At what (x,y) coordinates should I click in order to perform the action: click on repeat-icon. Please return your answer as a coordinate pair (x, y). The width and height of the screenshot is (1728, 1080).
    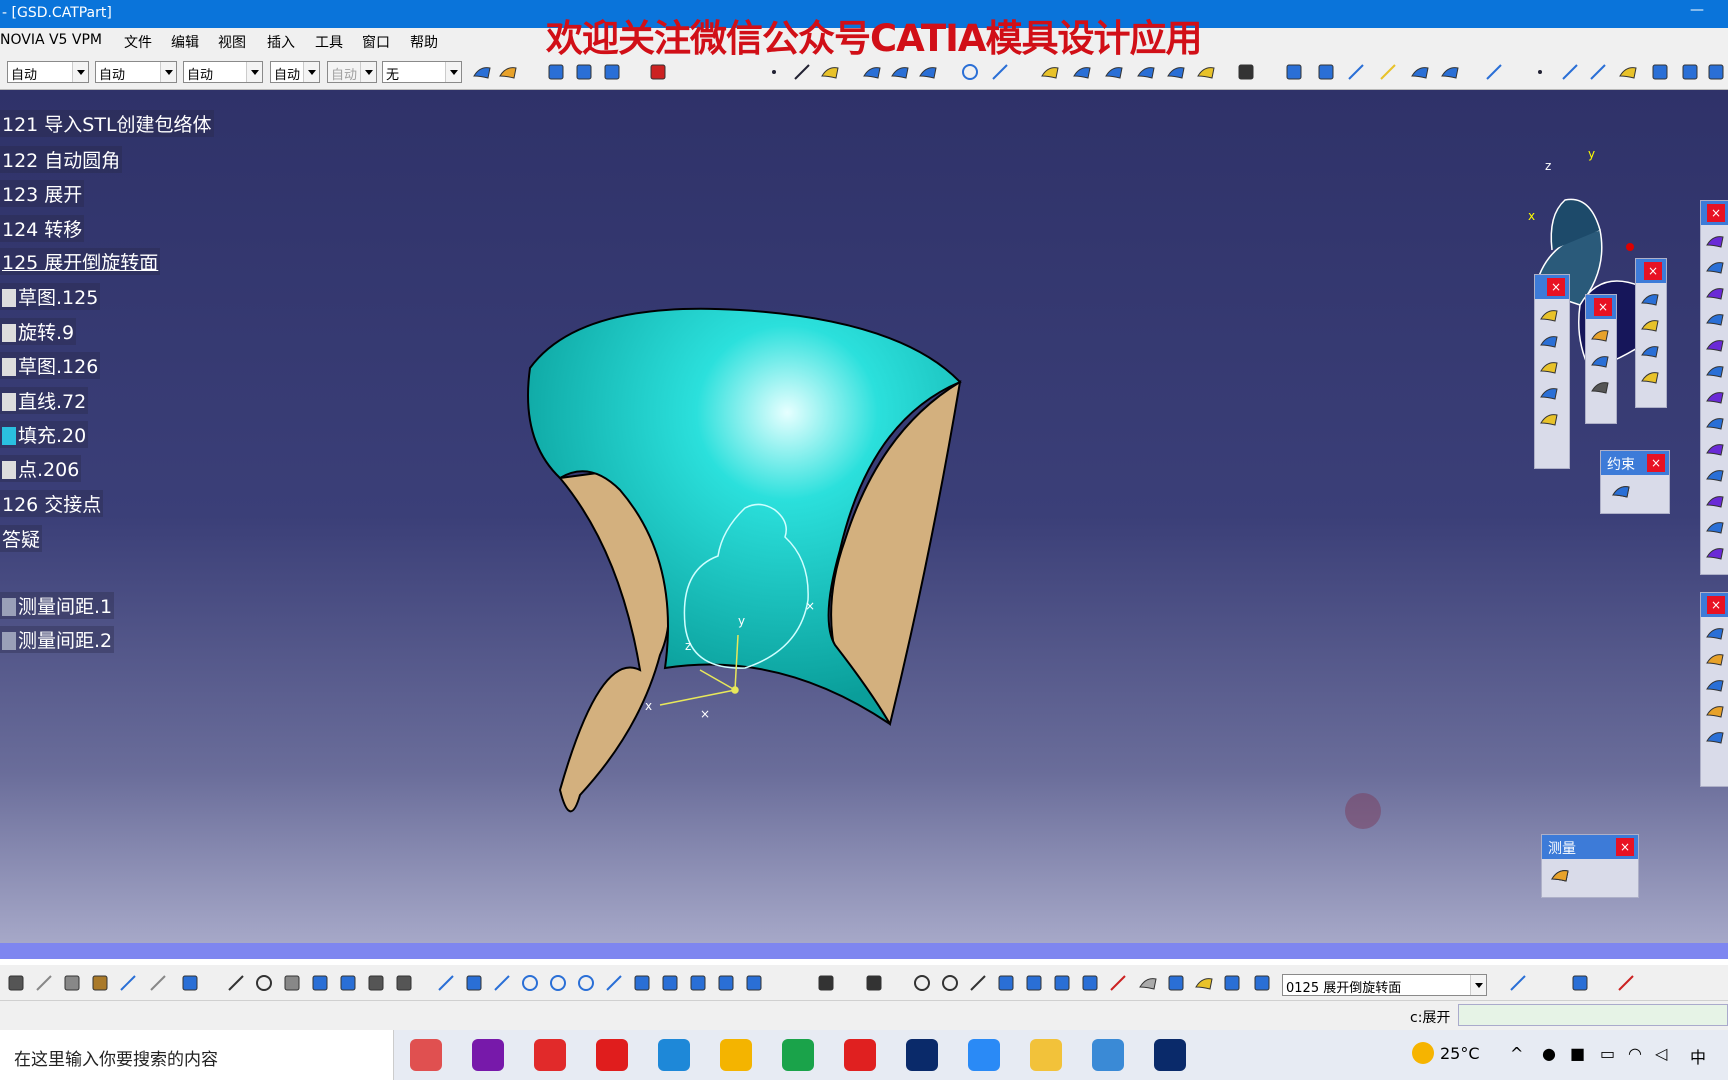
    Looking at the image, I should click on (1006, 983).